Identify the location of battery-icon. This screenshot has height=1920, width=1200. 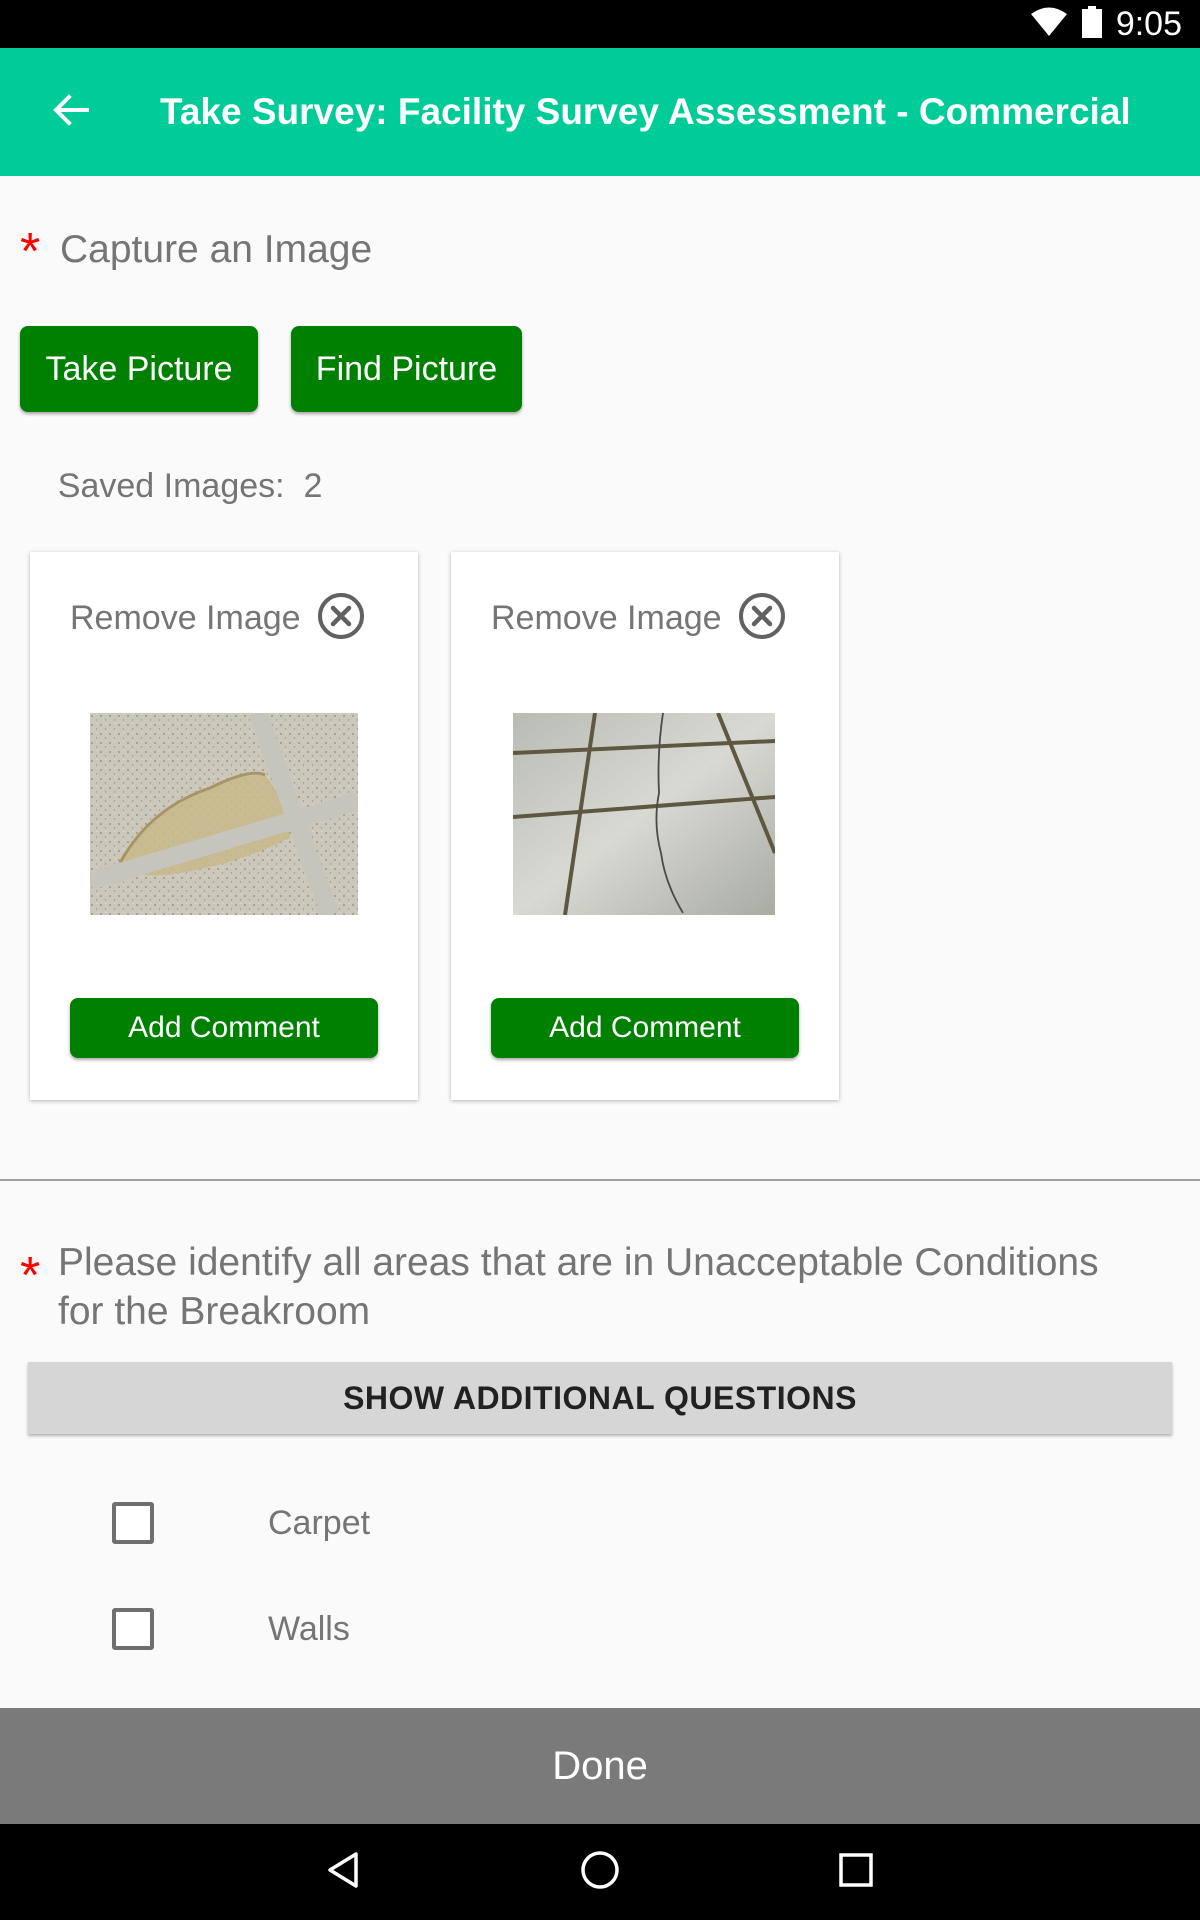
(1091, 24).